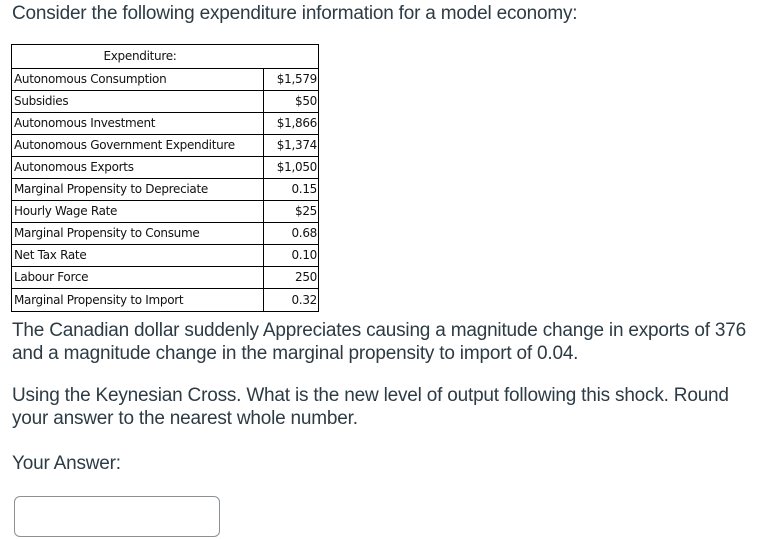 The width and height of the screenshot is (763, 539). Describe the element at coordinates (291, 255) in the screenshot. I see `row-value: 0.10` at that location.